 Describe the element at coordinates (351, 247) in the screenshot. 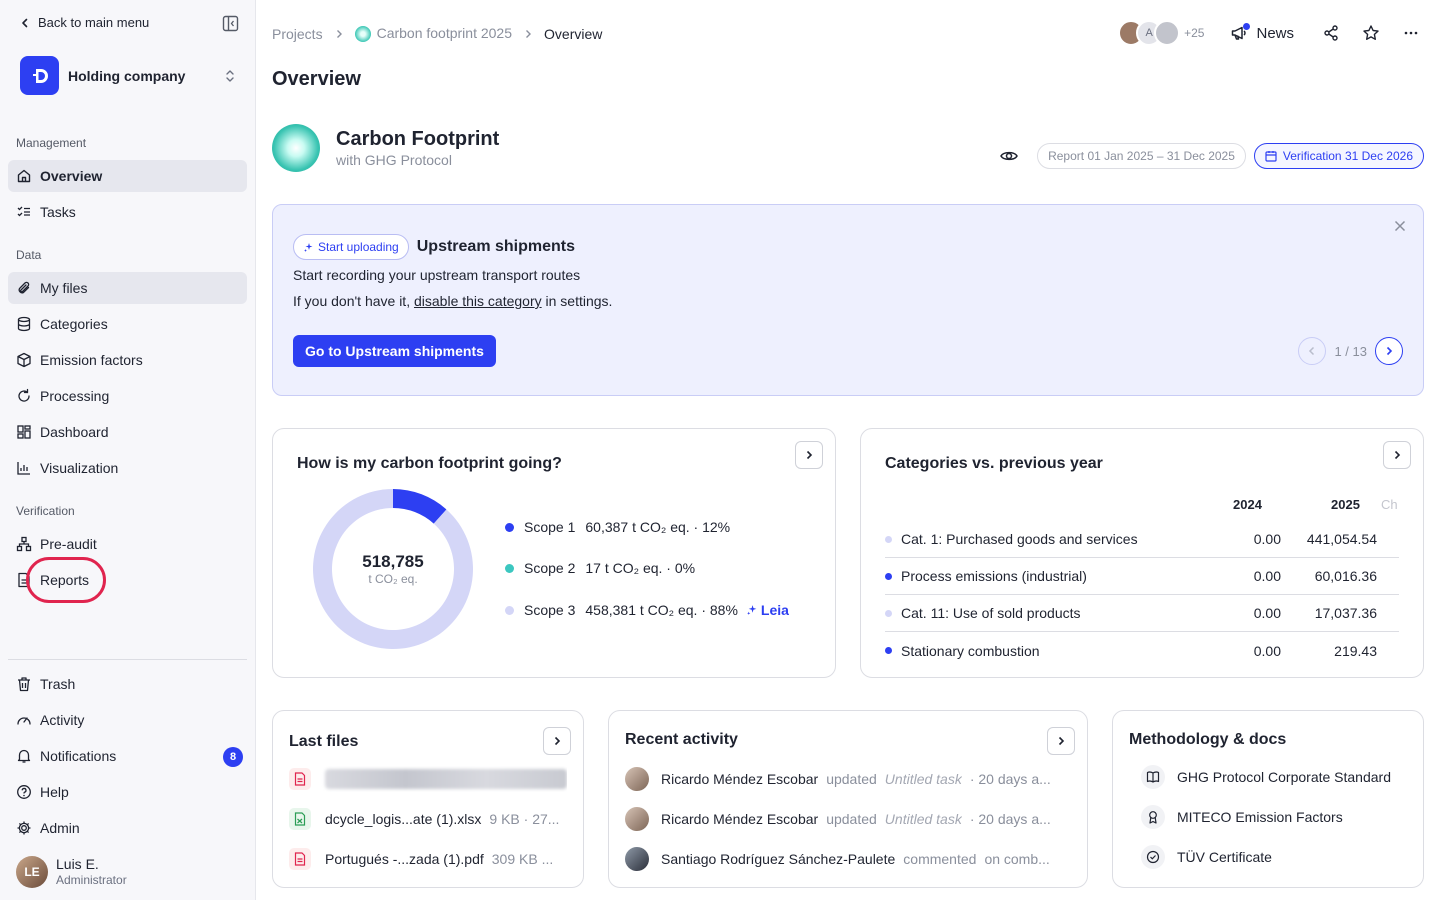

I see `start-uploading-chip: Start uploading` at that location.